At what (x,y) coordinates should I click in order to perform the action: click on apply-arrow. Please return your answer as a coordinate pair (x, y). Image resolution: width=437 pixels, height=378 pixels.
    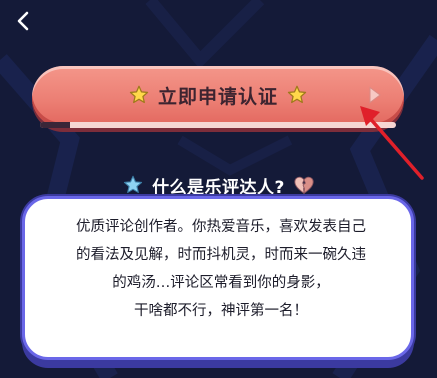
    Looking at the image, I should click on (375, 95).